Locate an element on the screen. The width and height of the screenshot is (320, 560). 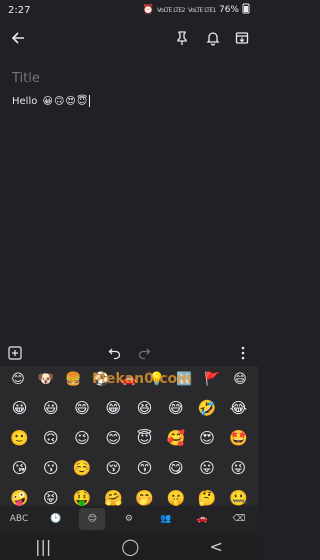
status-bar: 2:27 ⏰ VoLTE LTE2 VoLTE LTE1 76% is located at coordinates (129, 10).